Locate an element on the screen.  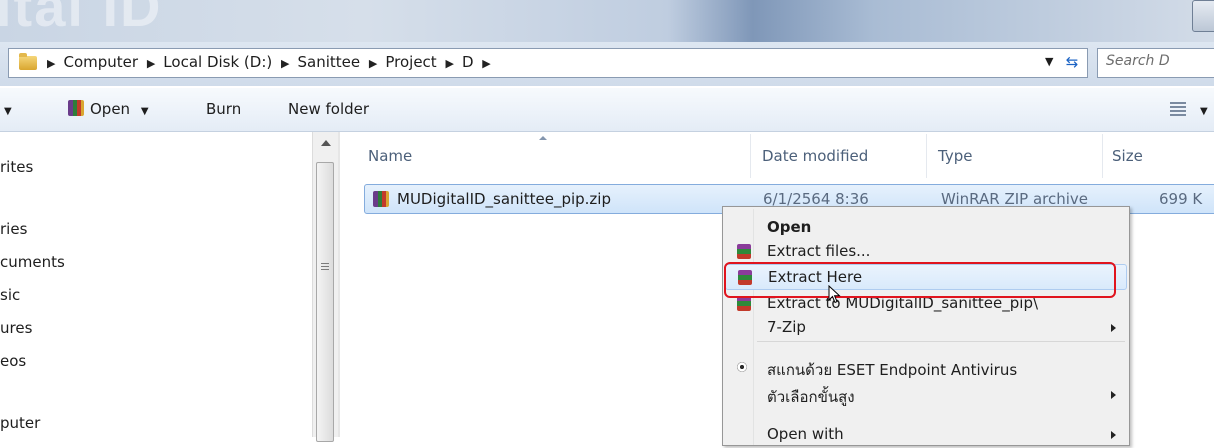
annotation-highlight is located at coordinates (920, 280).